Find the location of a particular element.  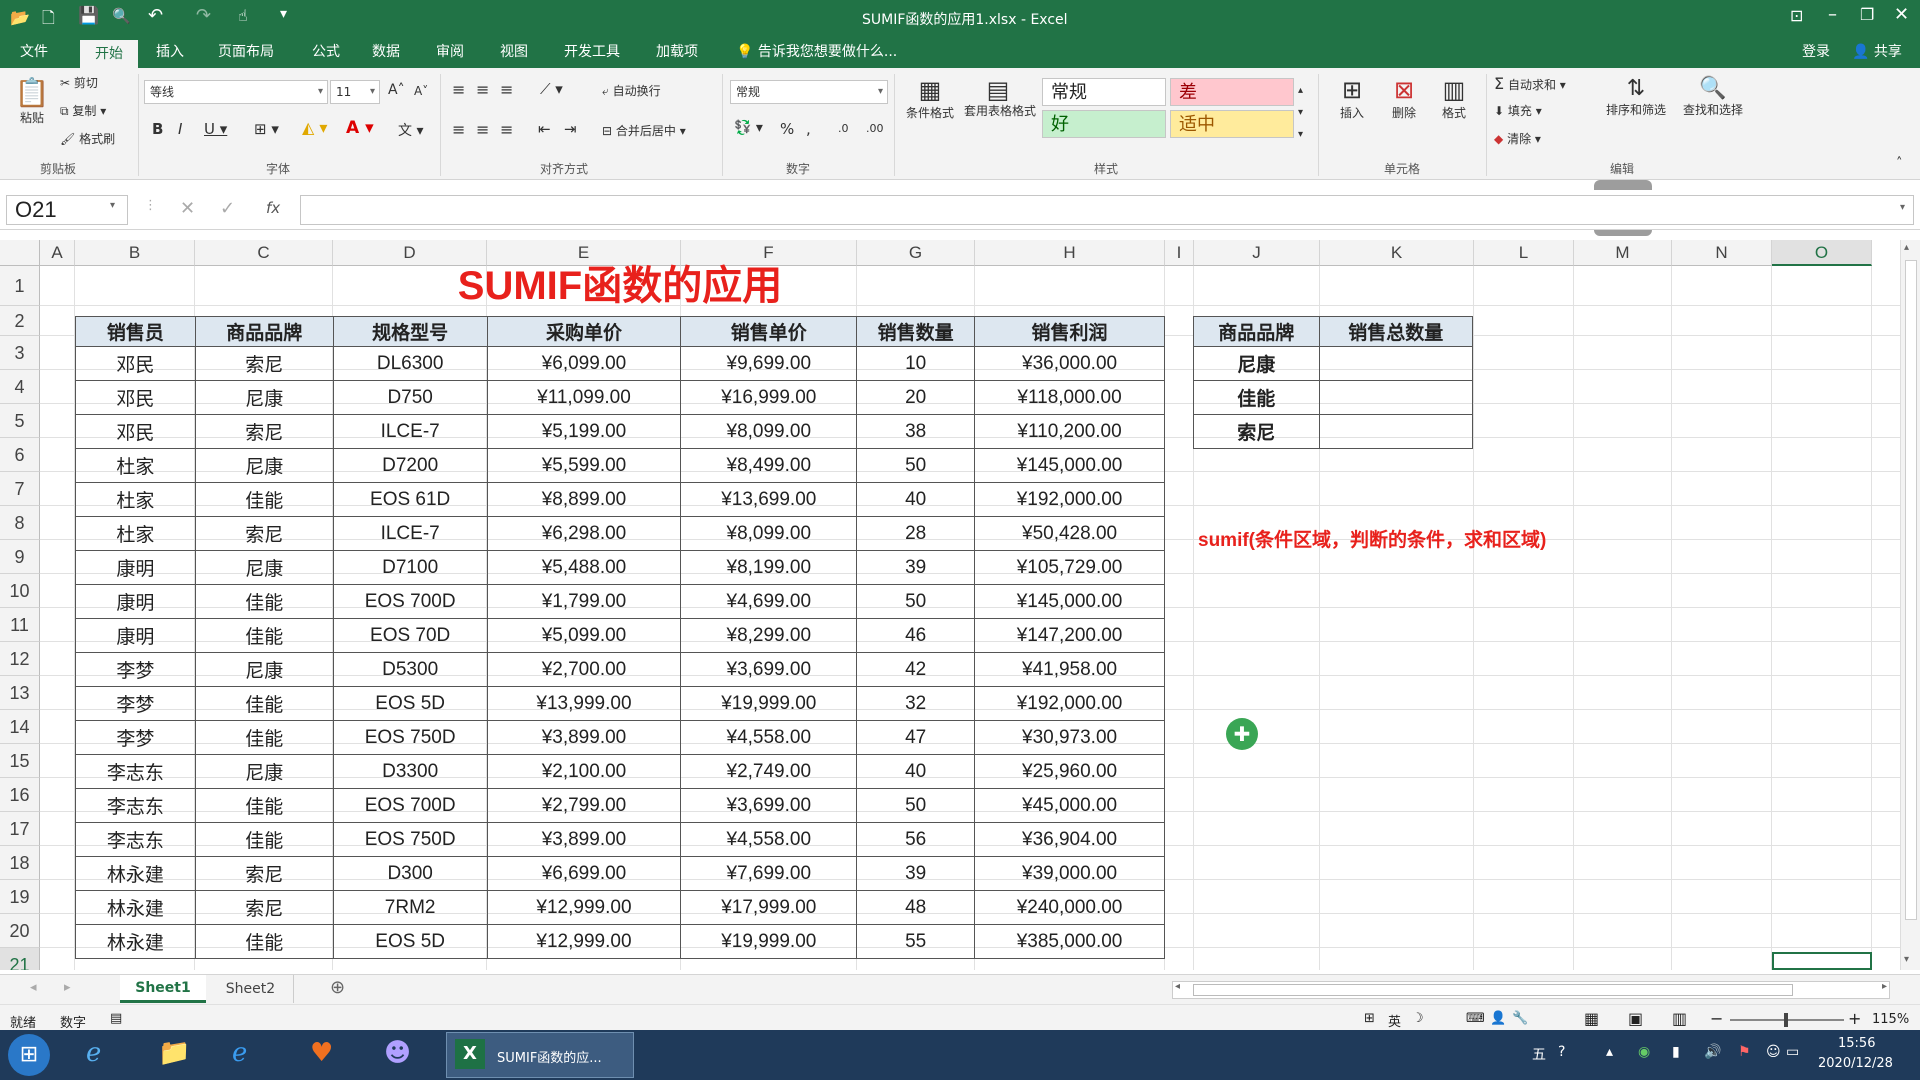

table-cell: ¥7,699.00 is located at coordinates (769, 873).